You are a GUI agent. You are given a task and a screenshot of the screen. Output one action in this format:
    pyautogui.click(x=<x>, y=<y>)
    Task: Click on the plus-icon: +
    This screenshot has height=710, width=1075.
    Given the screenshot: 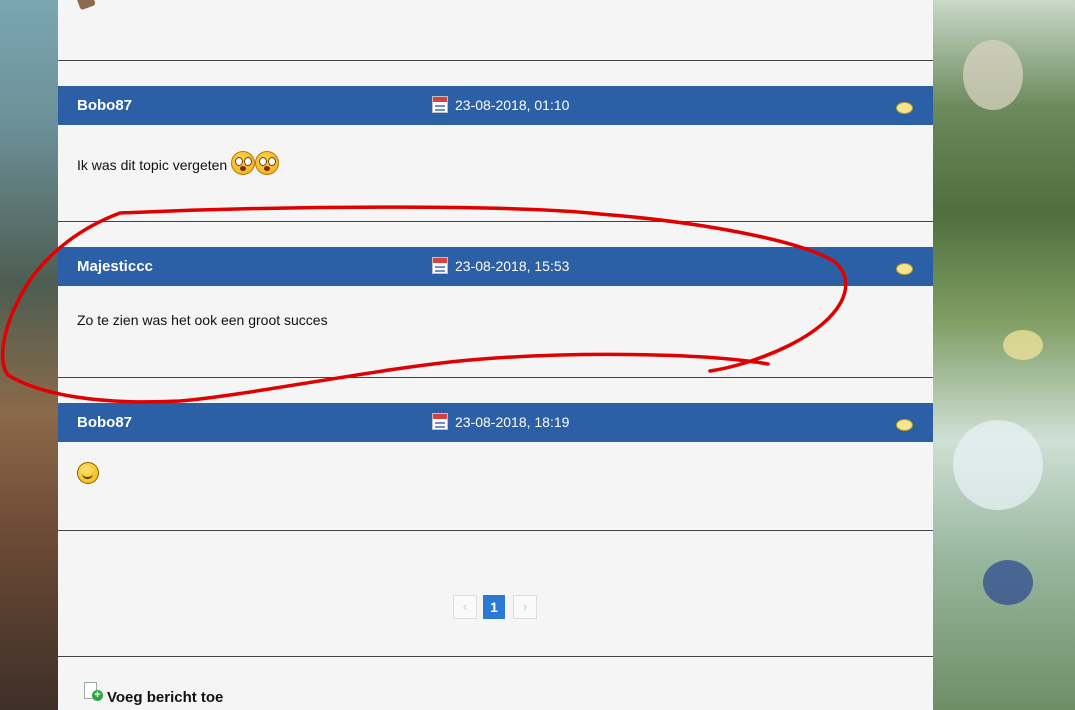 What is the action you would take?
    pyautogui.click(x=97, y=695)
    